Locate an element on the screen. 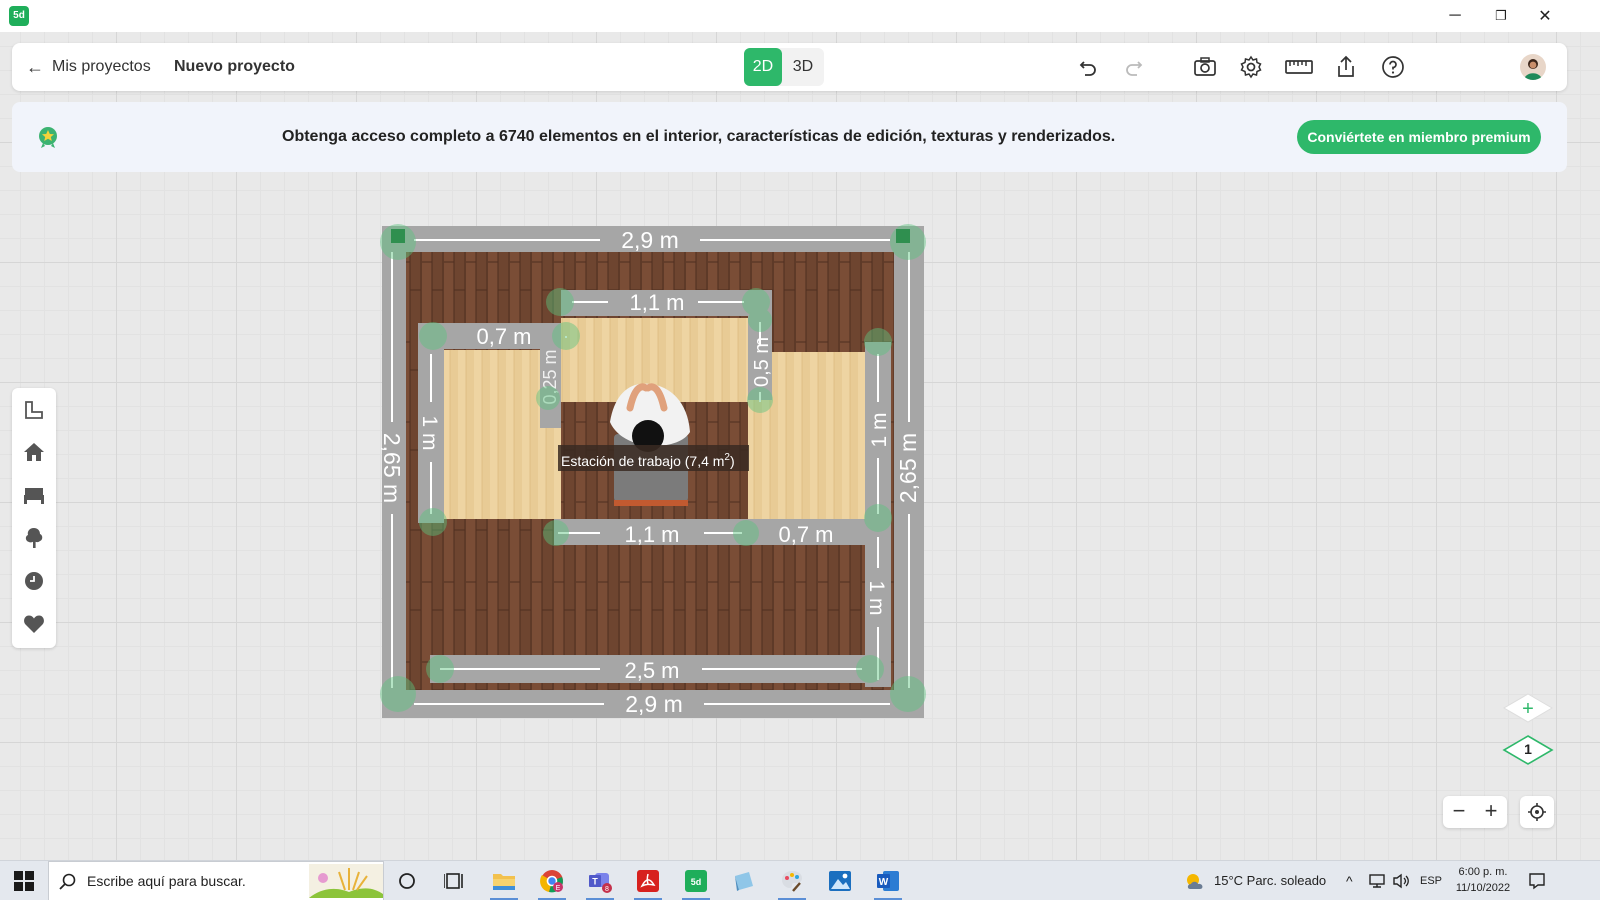 The image size is (1600, 900). sidebar-item-rooms is located at coordinates (34, 410).